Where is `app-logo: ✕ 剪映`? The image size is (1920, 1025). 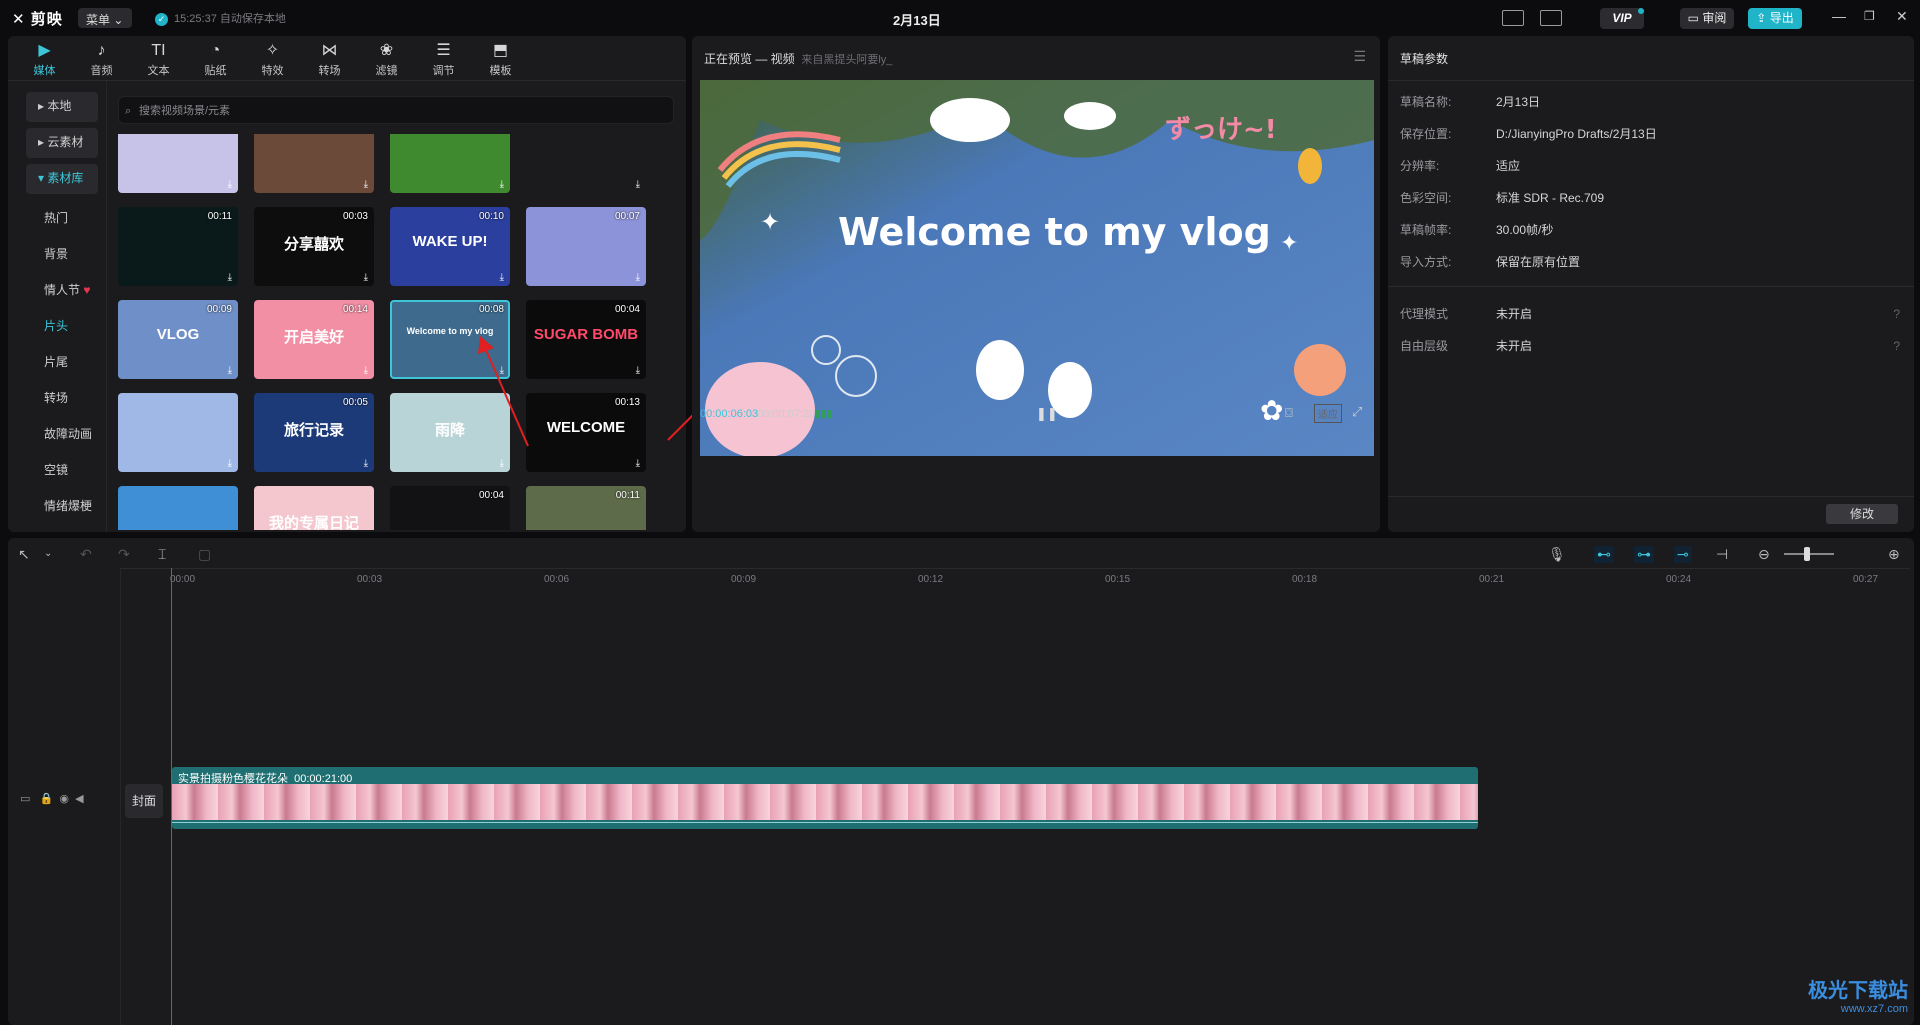 app-logo: ✕ 剪映 is located at coordinates (37, 19).